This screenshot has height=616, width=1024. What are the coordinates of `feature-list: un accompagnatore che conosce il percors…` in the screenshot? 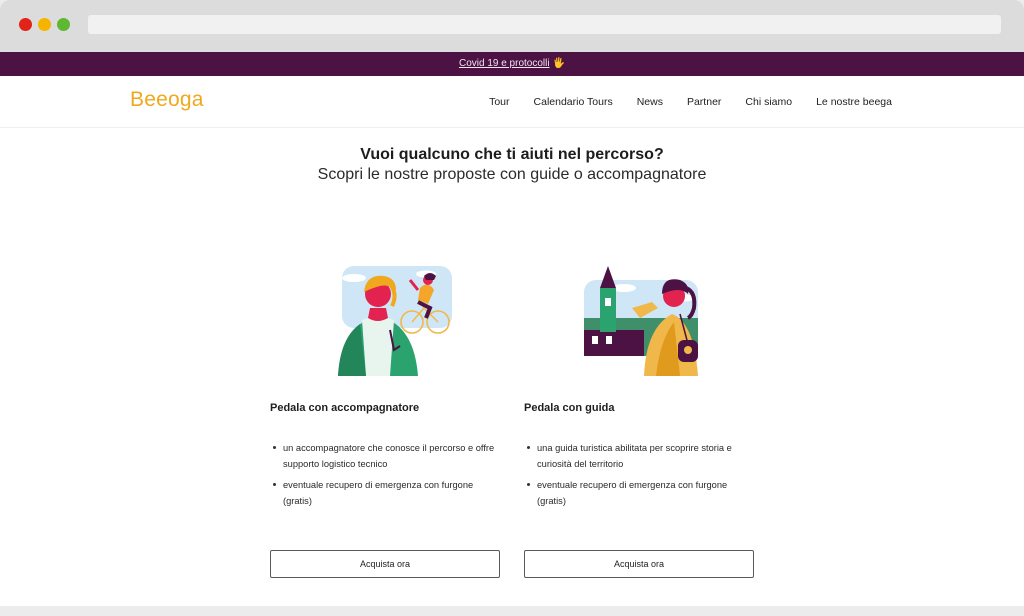 It's located at (385, 477).